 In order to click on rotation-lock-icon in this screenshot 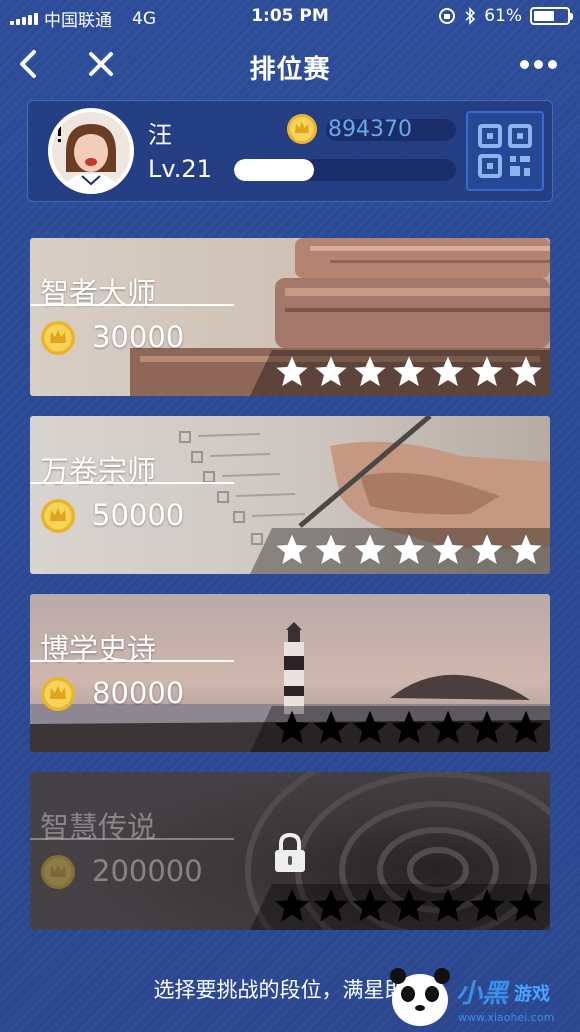, I will do `click(447, 16)`.